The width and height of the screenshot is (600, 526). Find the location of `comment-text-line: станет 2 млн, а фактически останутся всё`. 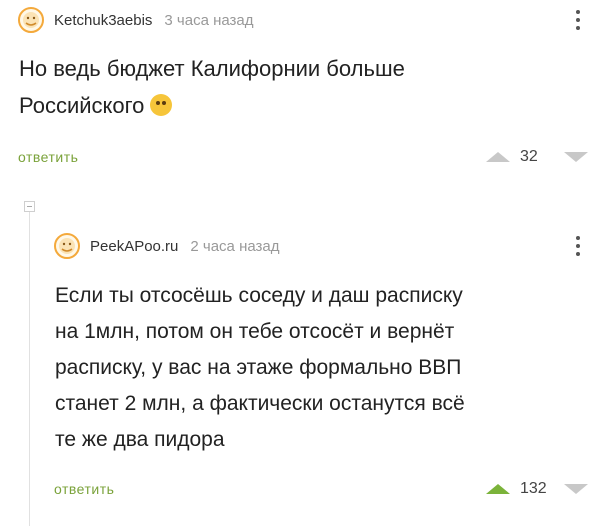

comment-text-line: станет 2 млн, а фактически останутся всё is located at coordinates (260, 403).